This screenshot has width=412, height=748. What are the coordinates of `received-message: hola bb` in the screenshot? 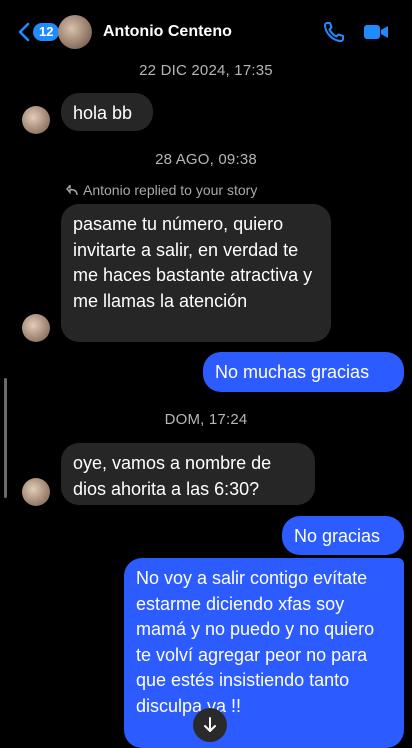 It's located at (107, 112).